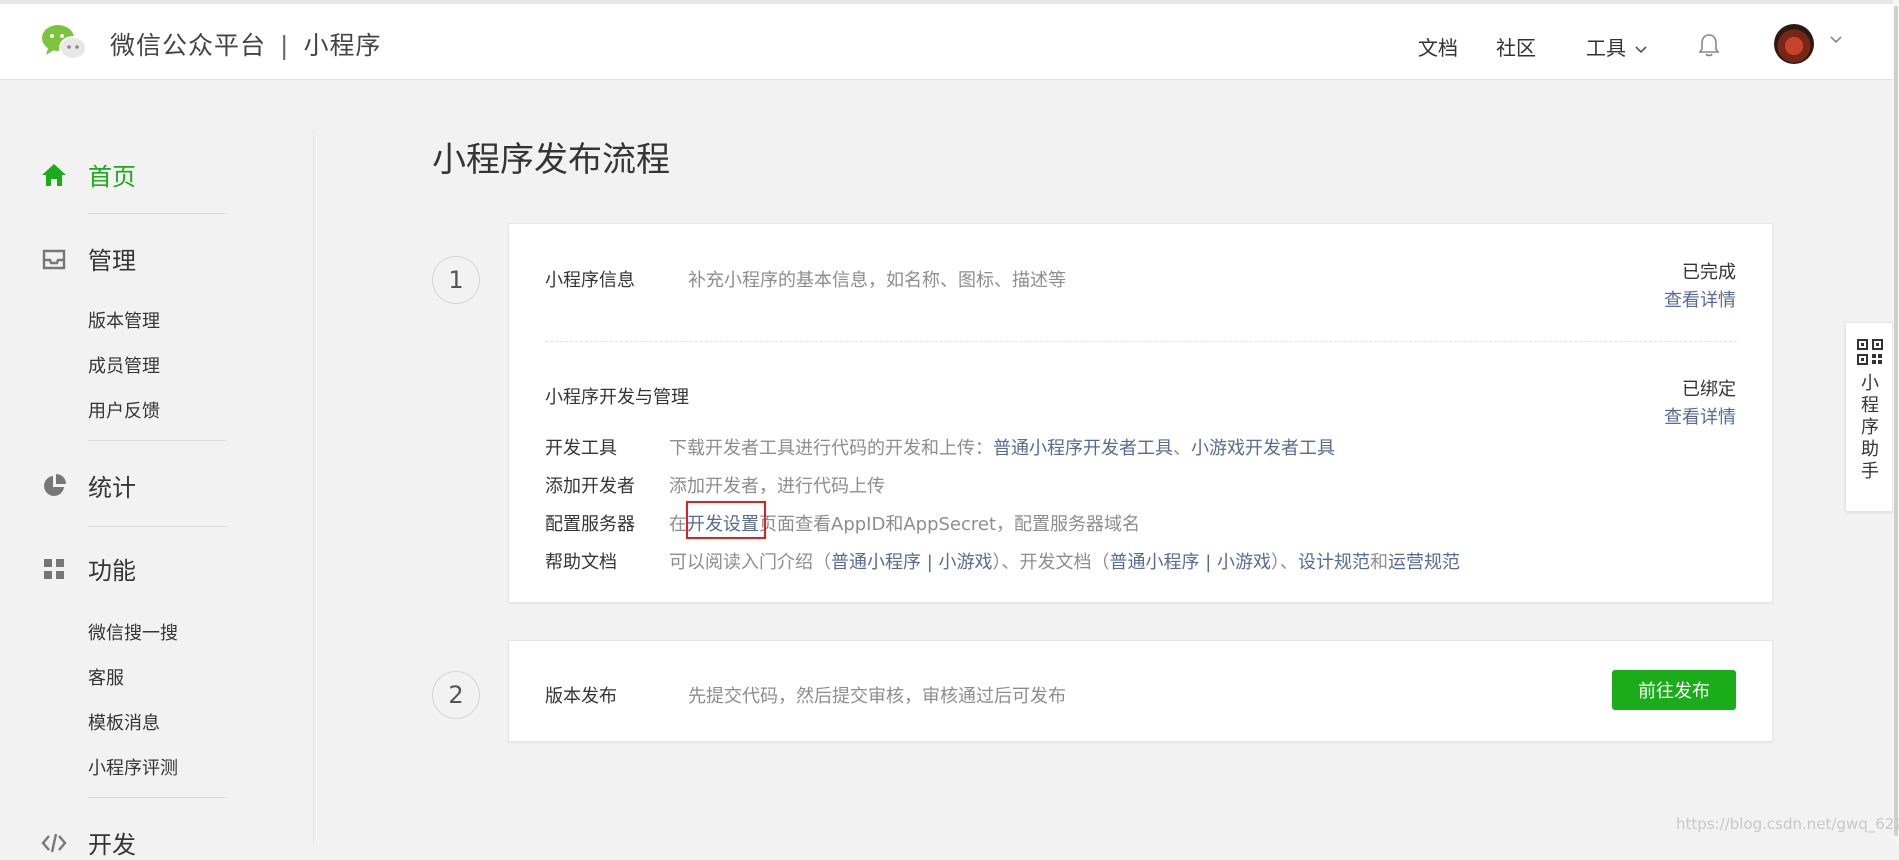  What do you see at coordinates (581, 562) in the screenshot?
I see `help-docs-label: 帮助文档` at bounding box center [581, 562].